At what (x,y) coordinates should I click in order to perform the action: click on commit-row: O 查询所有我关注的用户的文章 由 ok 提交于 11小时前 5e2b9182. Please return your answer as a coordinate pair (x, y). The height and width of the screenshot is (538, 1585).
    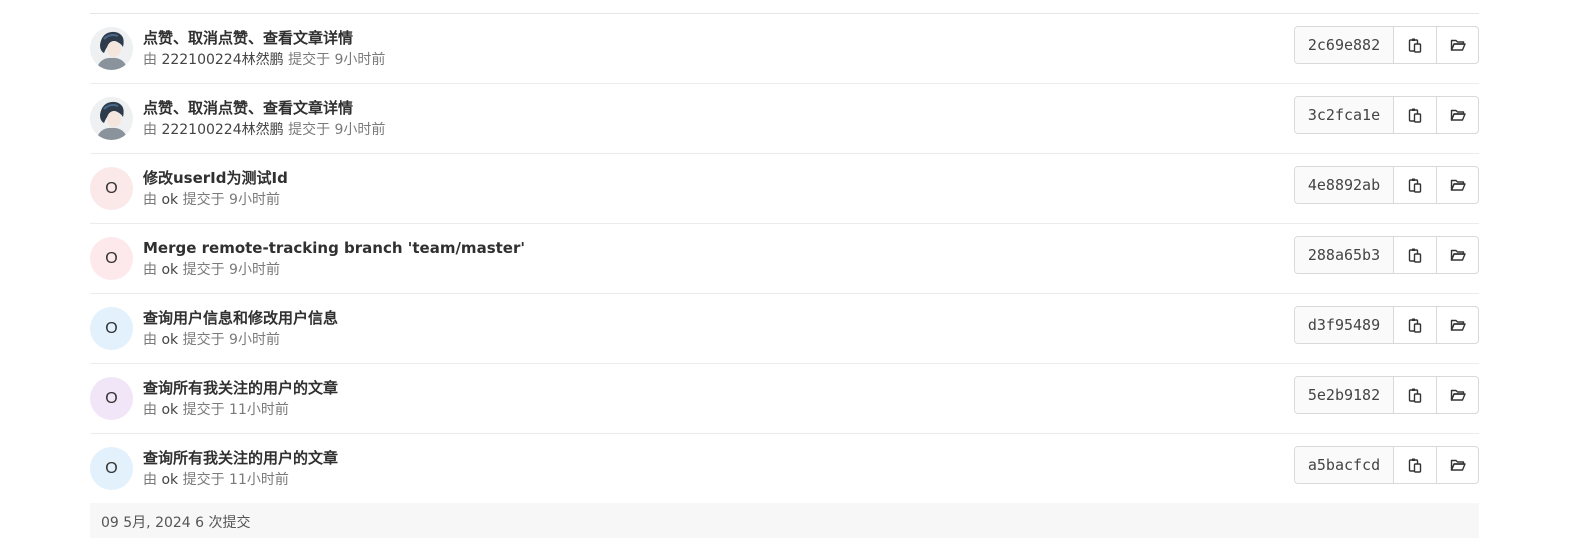
    Looking at the image, I should click on (784, 399).